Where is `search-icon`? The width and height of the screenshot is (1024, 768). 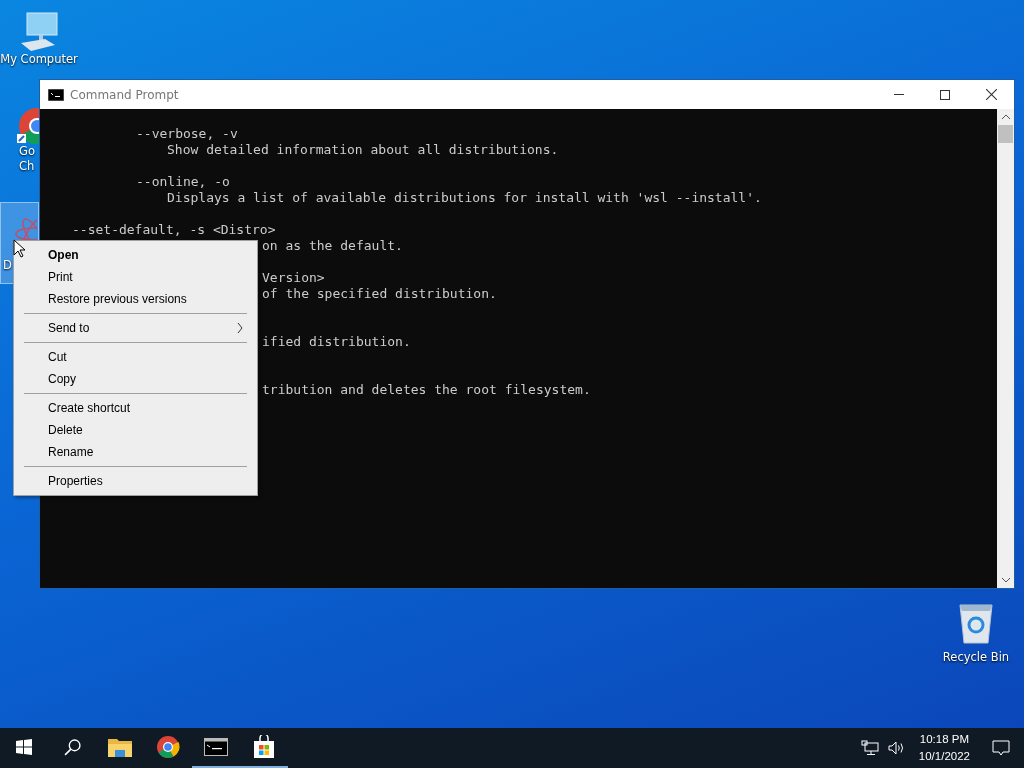 search-icon is located at coordinates (72, 747).